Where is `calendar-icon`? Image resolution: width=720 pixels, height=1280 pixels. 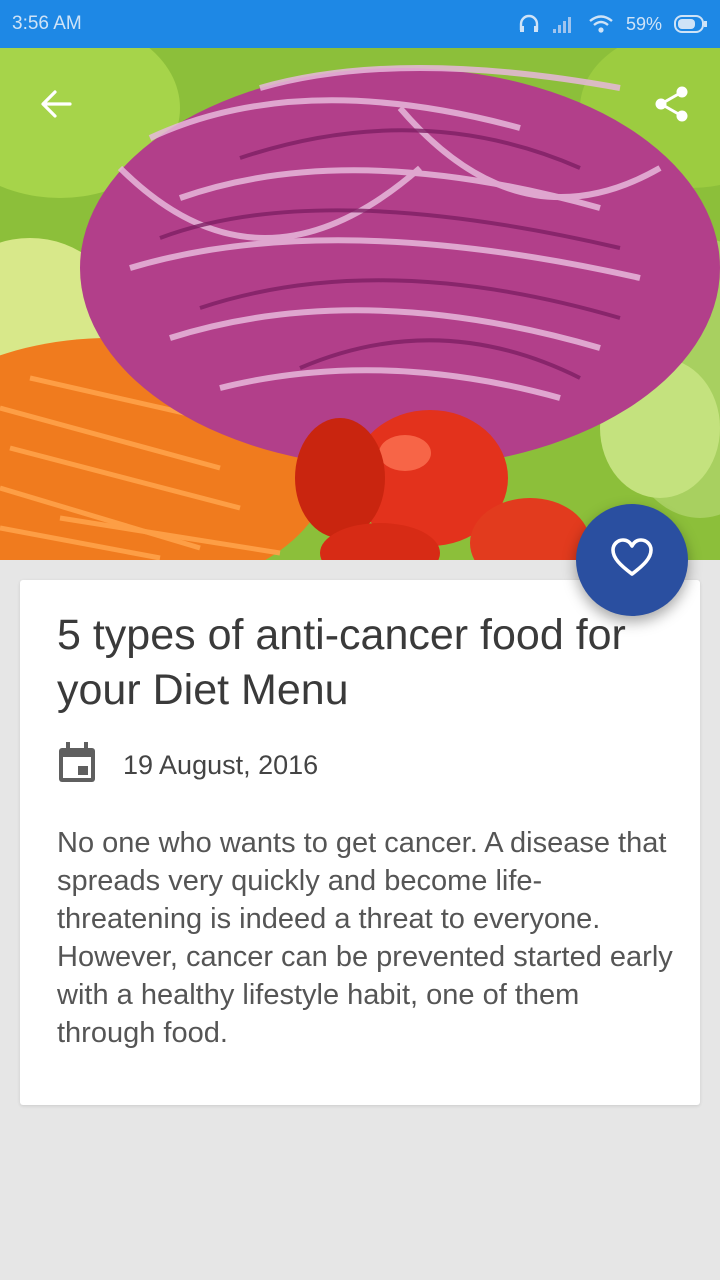 calendar-icon is located at coordinates (77, 765).